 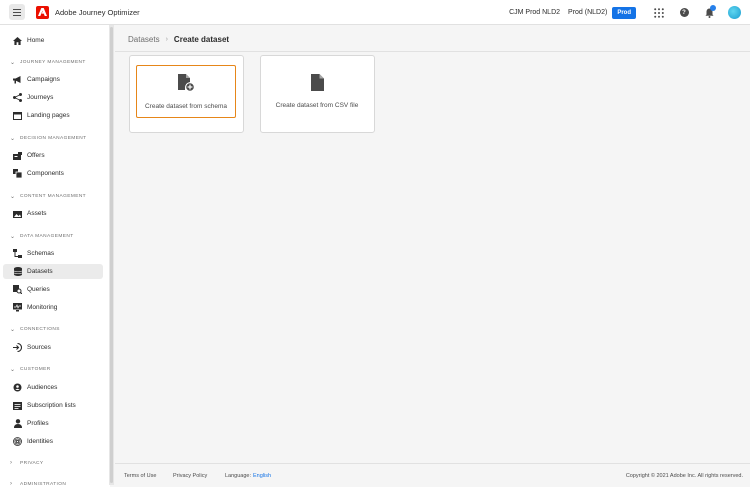 I want to click on sidebar-item-home: Home, so click(x=53, y=40).